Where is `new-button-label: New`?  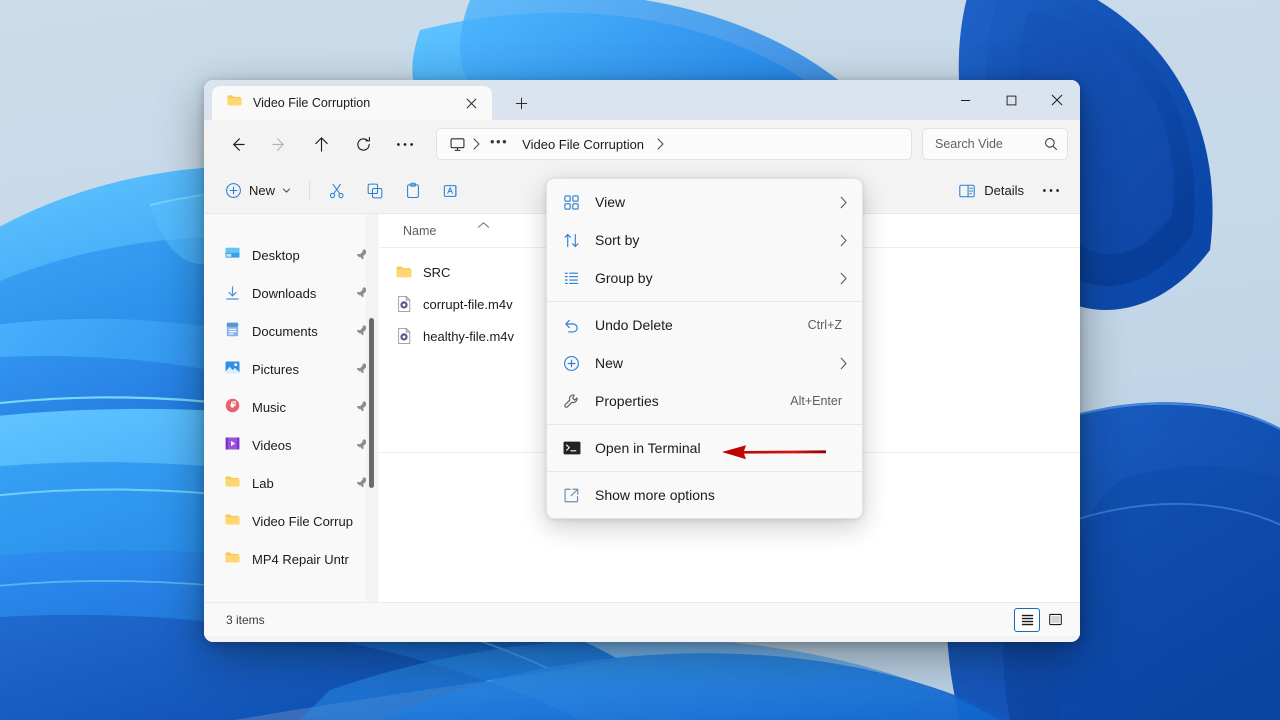 new-button-label: New is located at coordinates (262, 190).